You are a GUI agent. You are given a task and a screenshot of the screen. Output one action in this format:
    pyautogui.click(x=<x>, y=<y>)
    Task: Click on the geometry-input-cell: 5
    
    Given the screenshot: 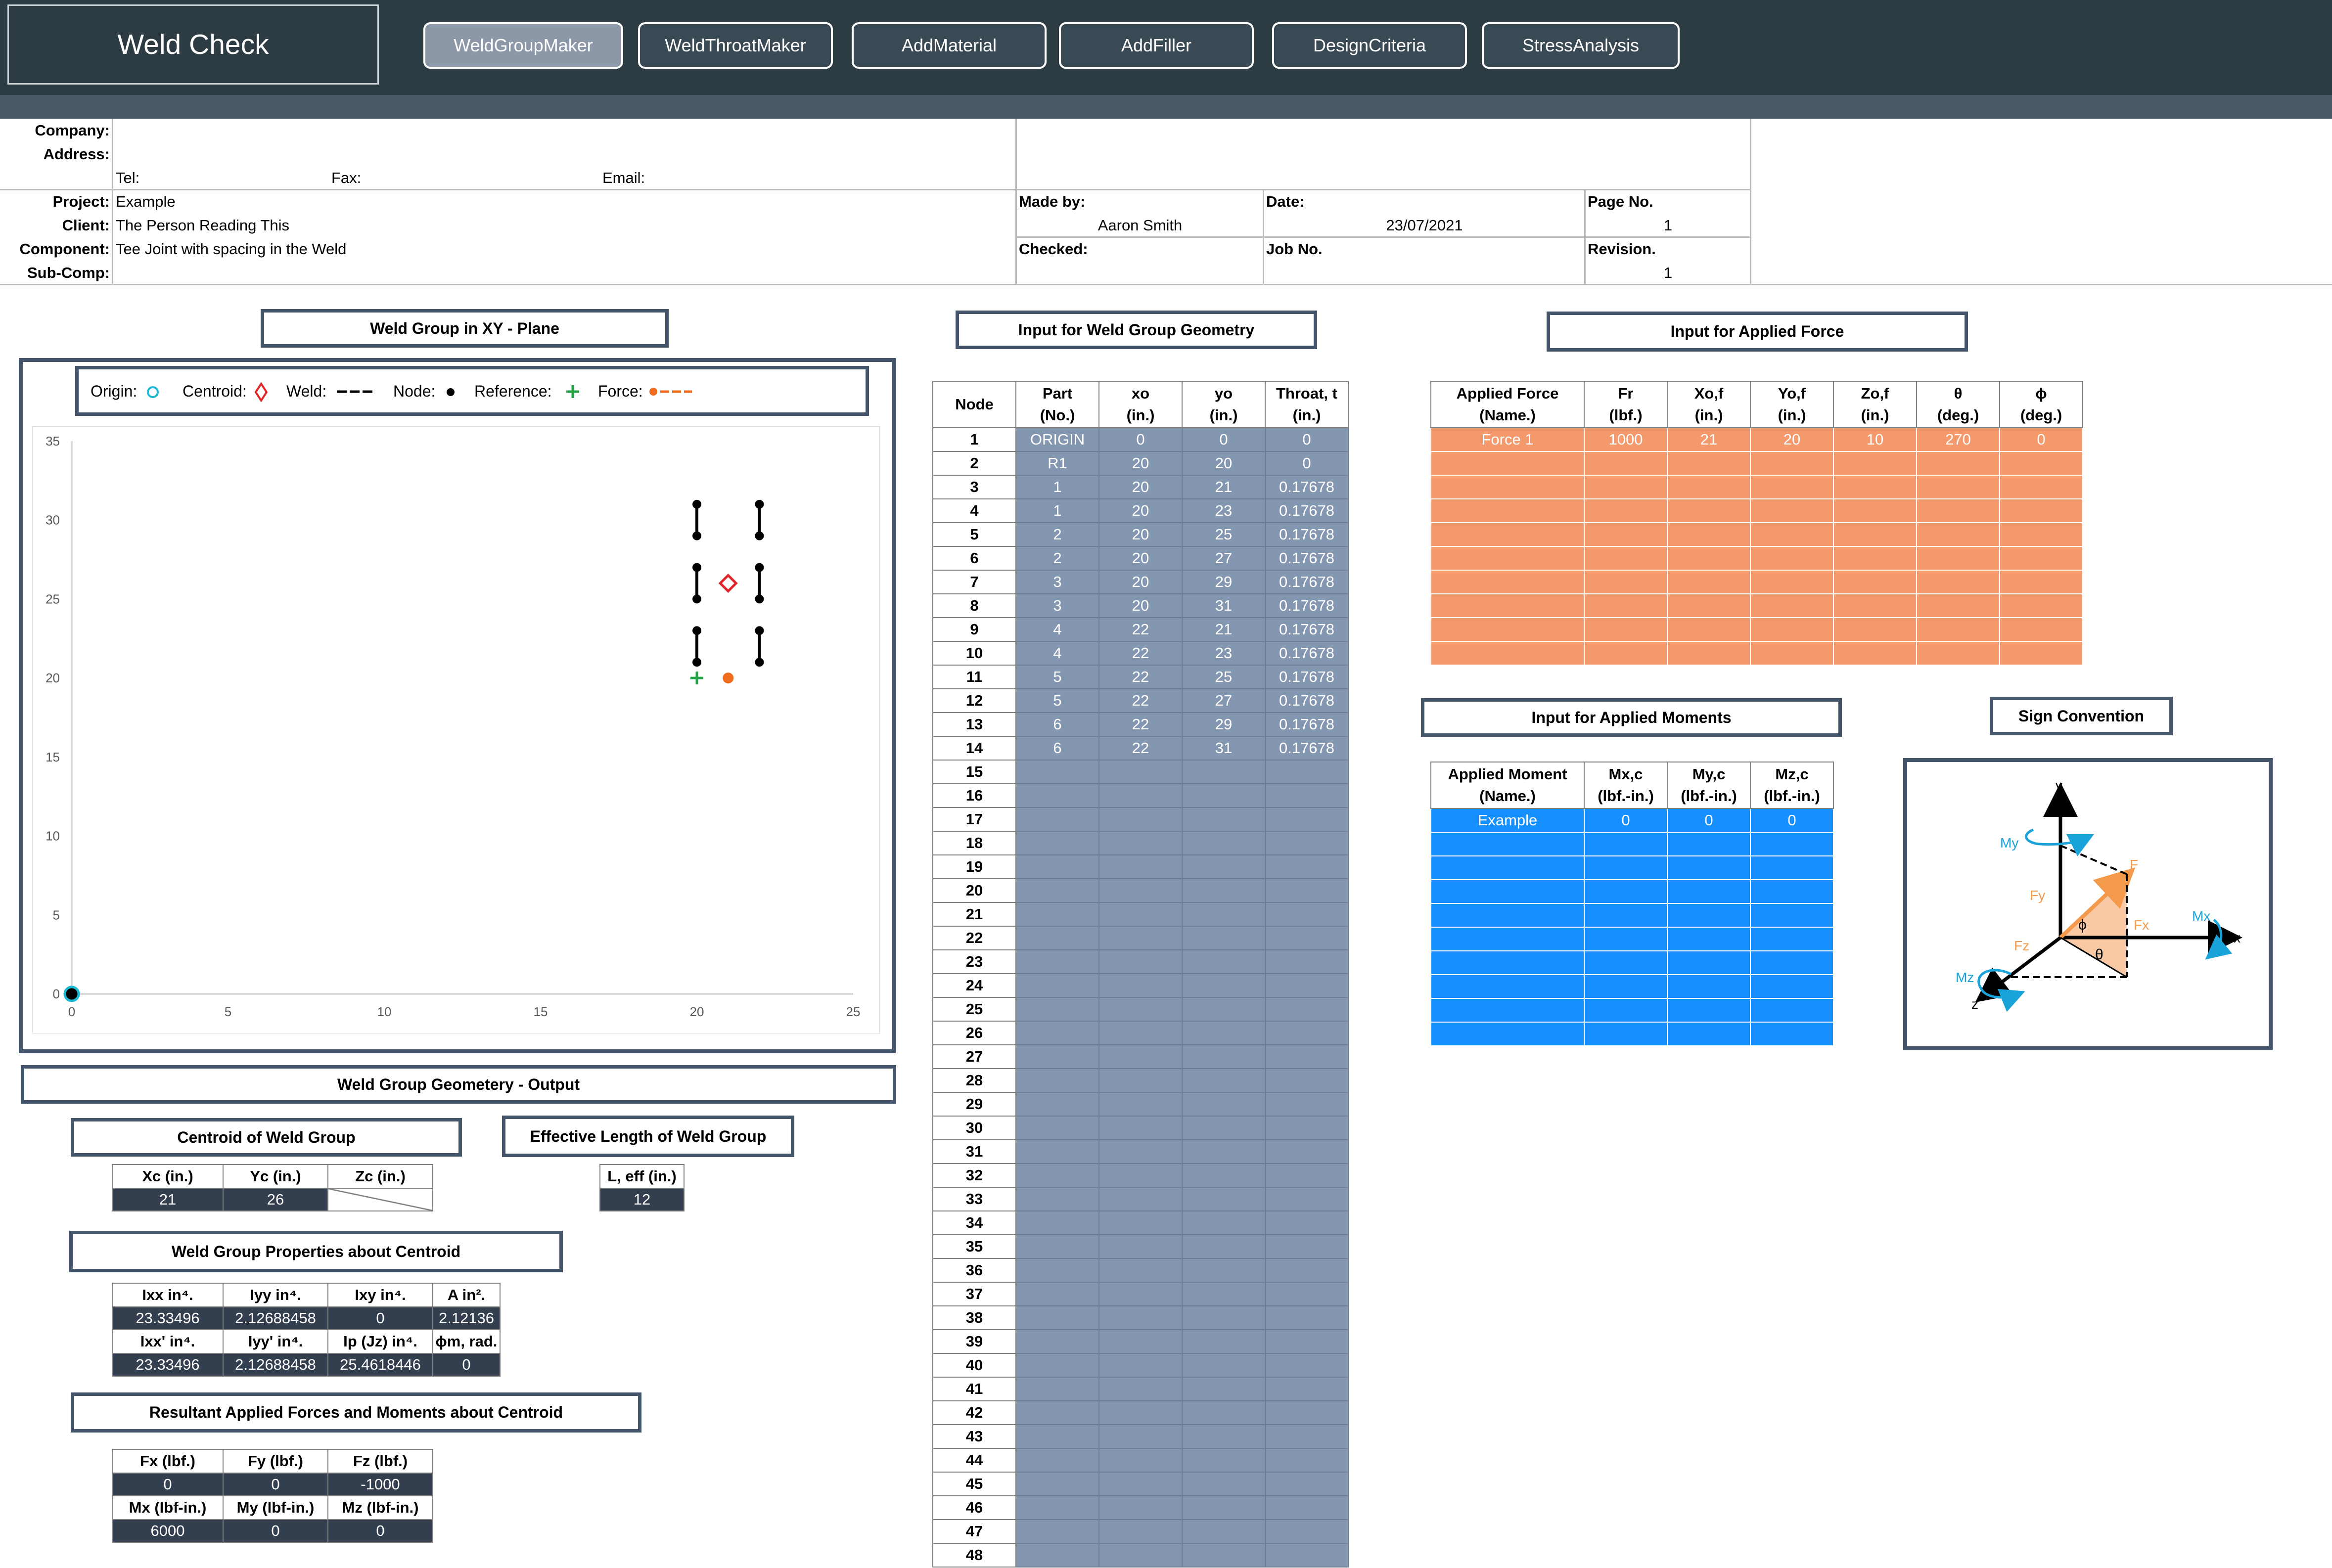 What is the action you would take?
    pyautogui.click(x=1057, y=700)
    